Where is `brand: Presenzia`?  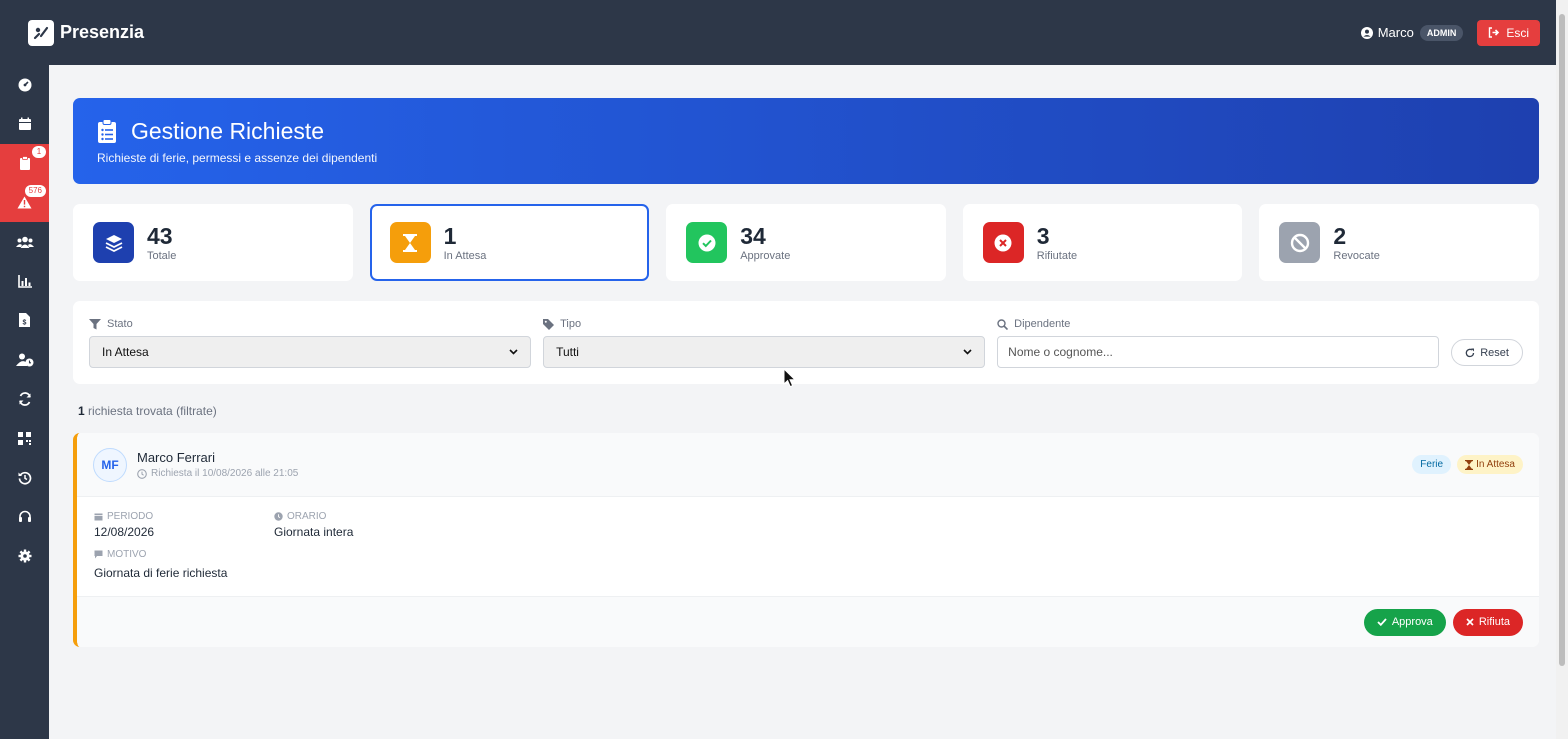
brand: Presenzia is located at coordinates (86, 32).